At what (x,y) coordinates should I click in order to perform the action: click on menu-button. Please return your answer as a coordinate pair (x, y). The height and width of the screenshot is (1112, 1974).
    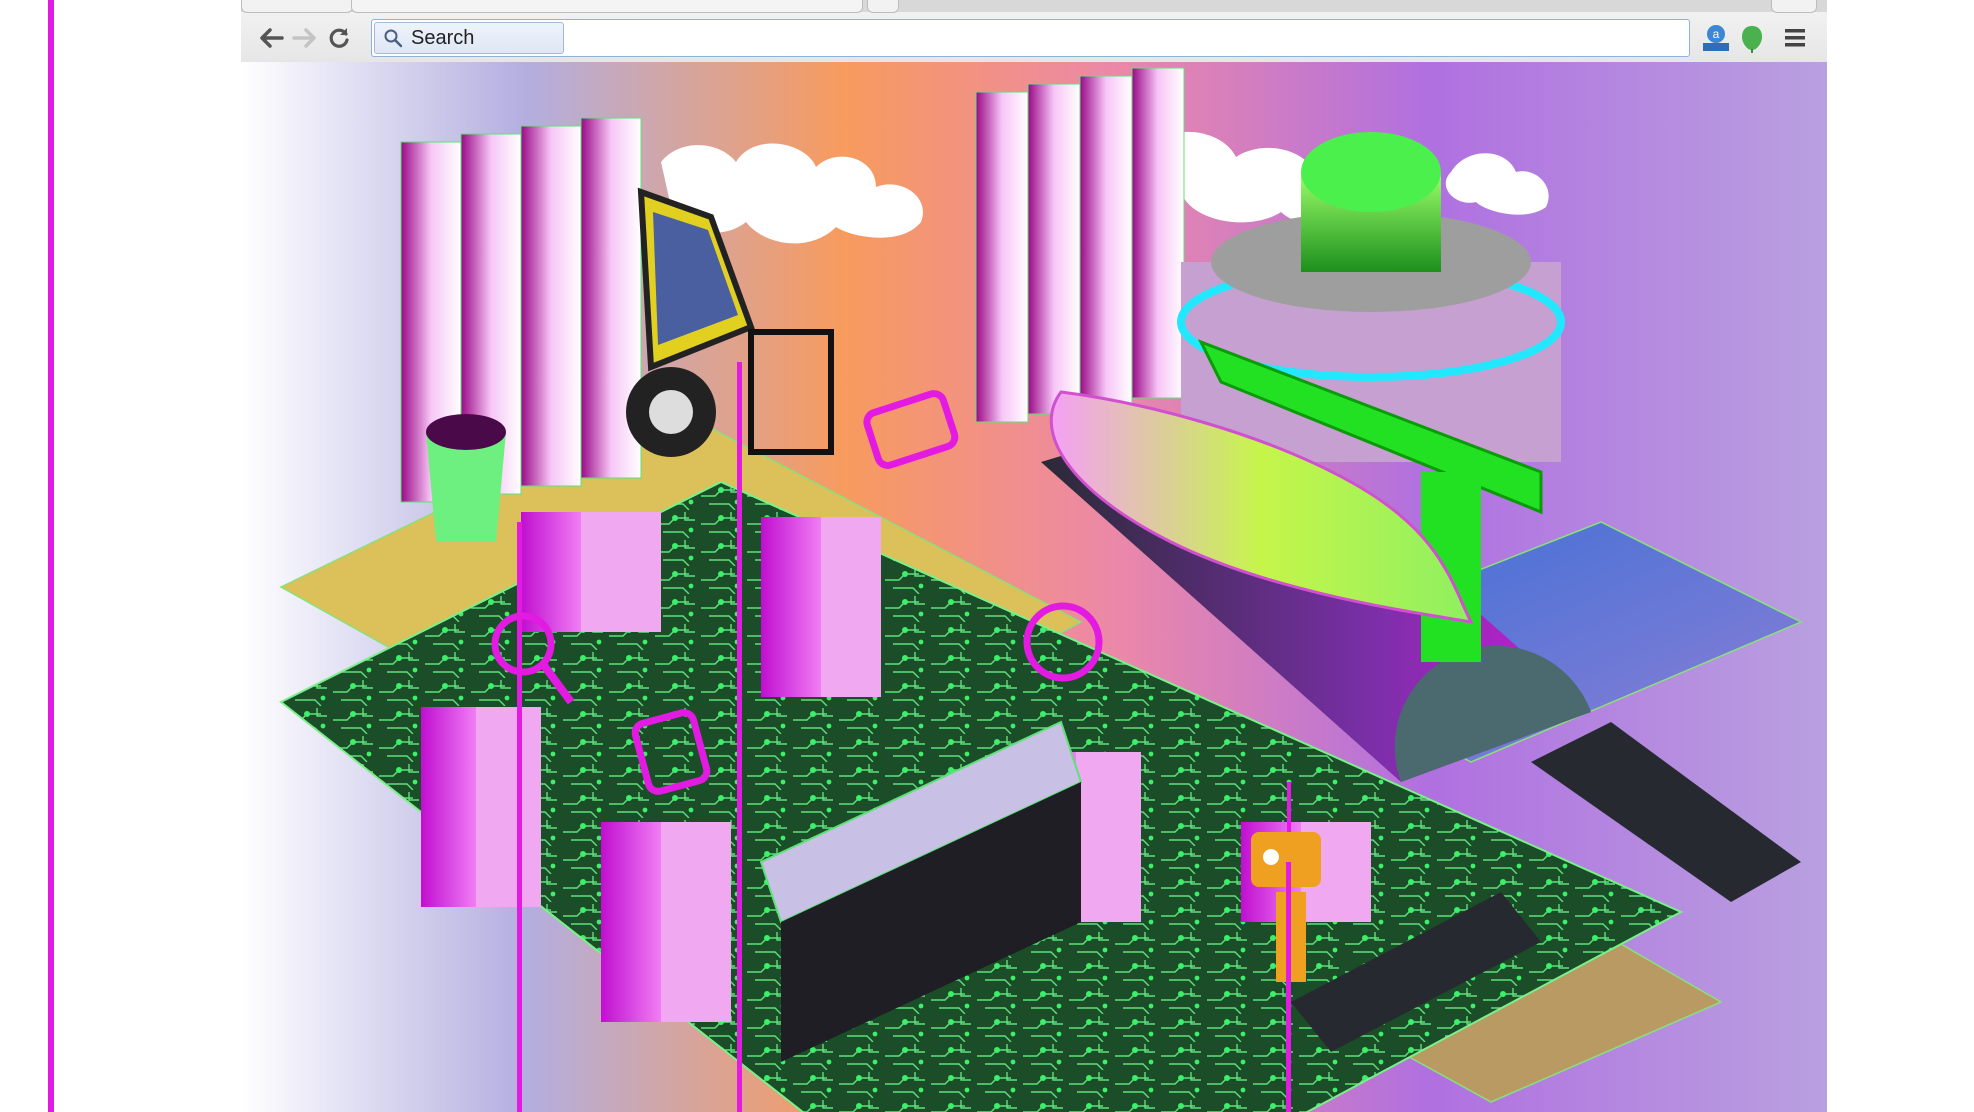
    Looking at the image, I should click on (1795, 38).